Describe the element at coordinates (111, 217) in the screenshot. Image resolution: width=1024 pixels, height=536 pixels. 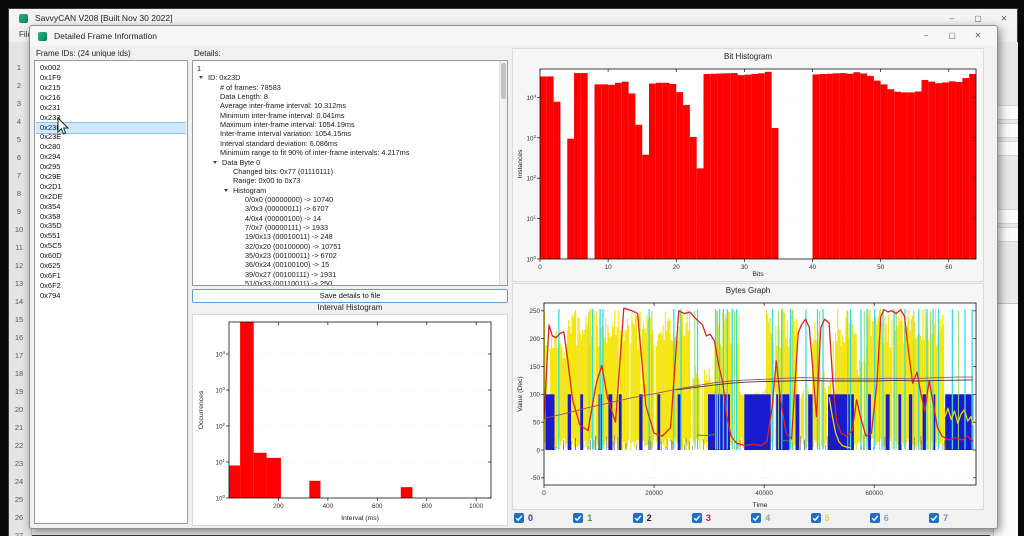
I see `frame-id-item: 0x358` at that location.